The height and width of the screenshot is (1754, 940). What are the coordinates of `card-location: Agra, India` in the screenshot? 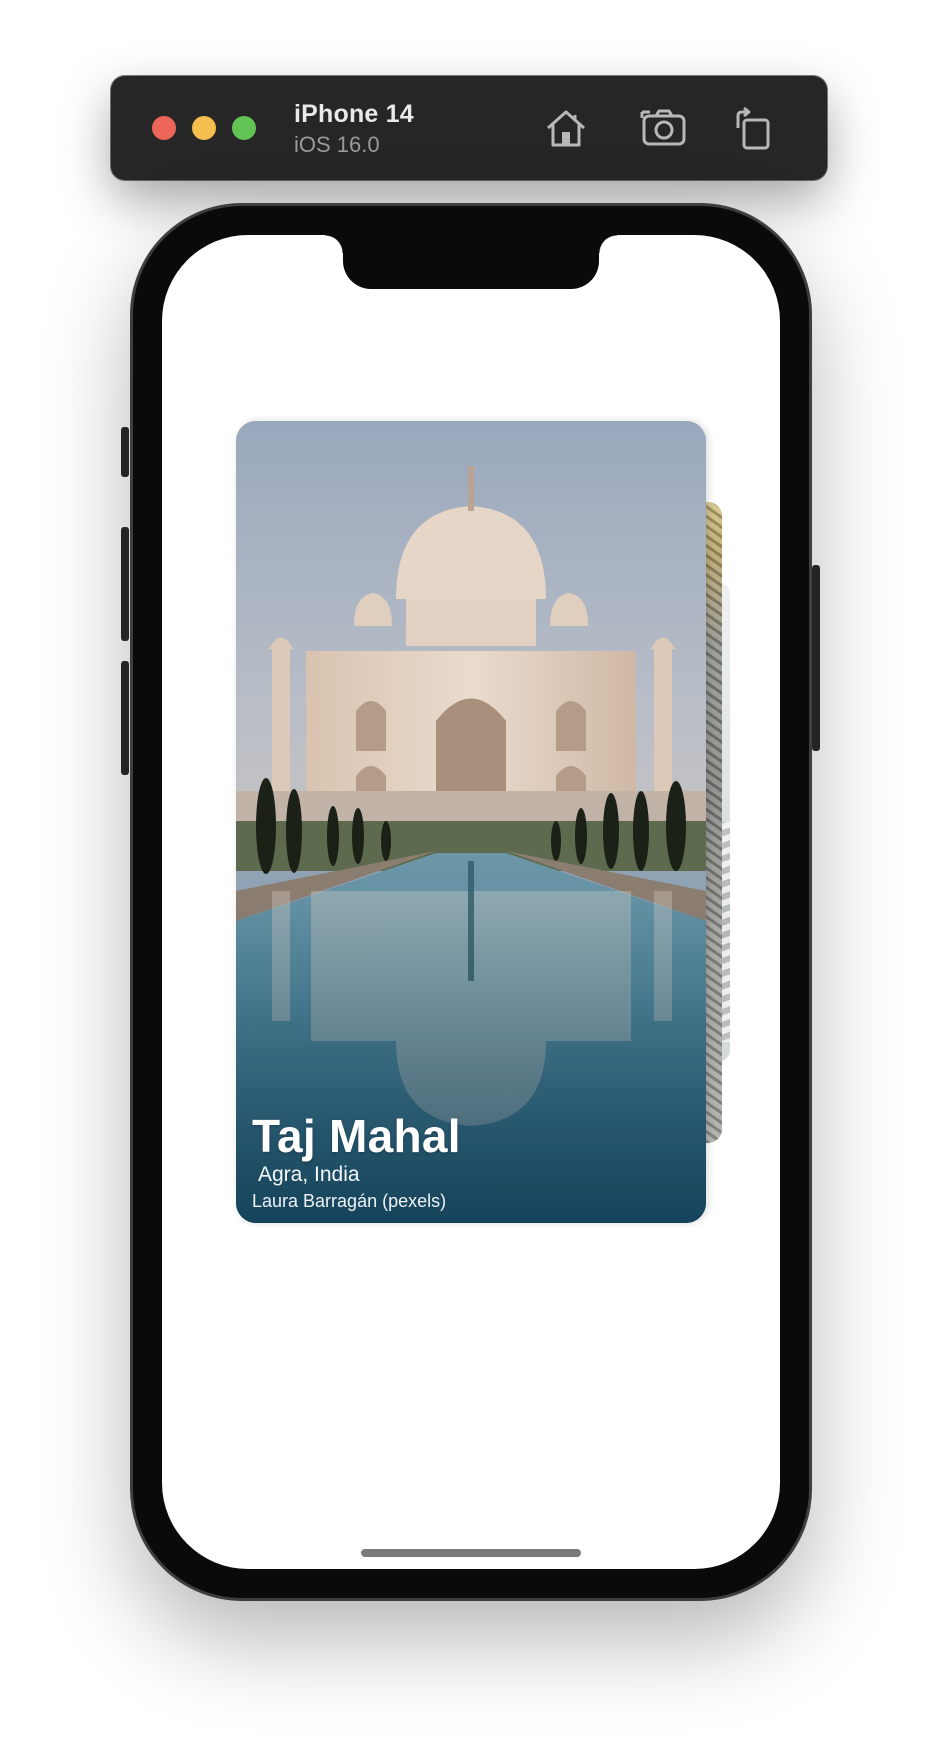 It's located at (309, 1174).